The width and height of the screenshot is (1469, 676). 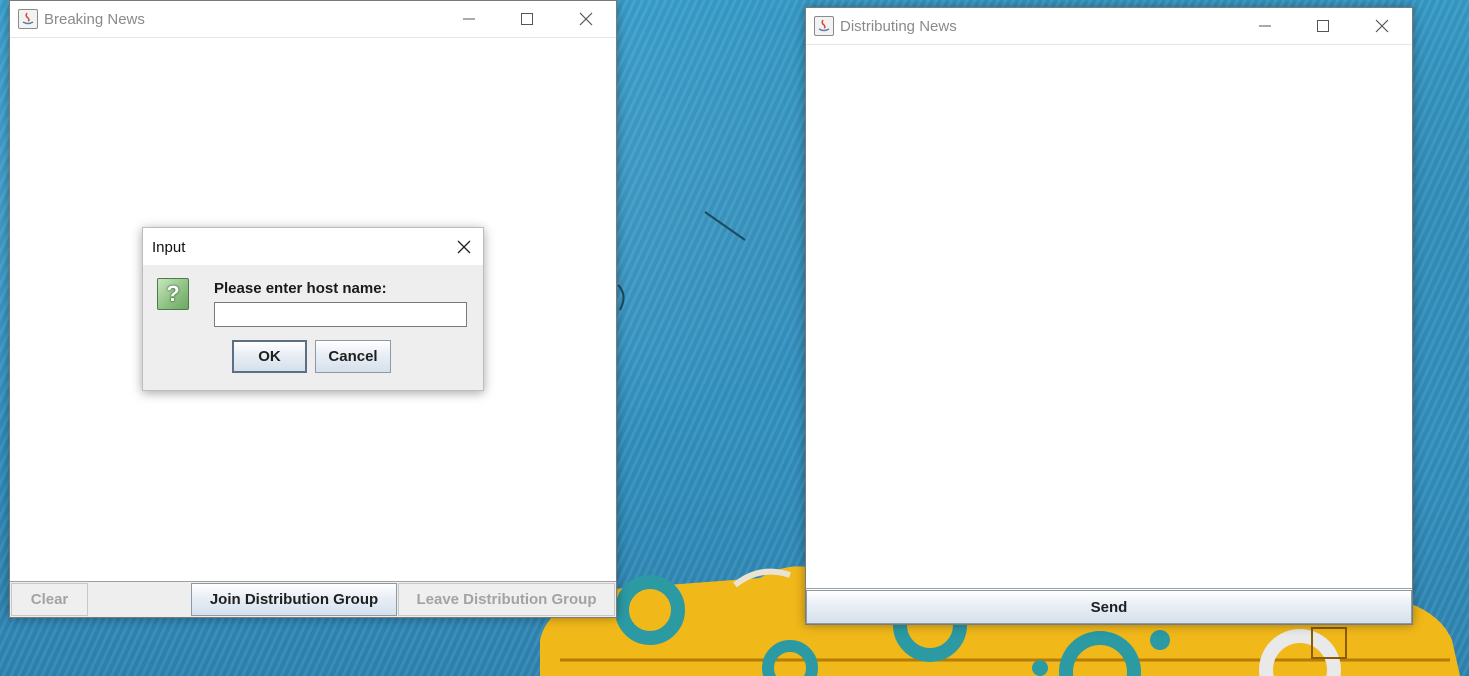 I want to click on host-name-prompt: Please enter host name:, so click(x=300, y=288).